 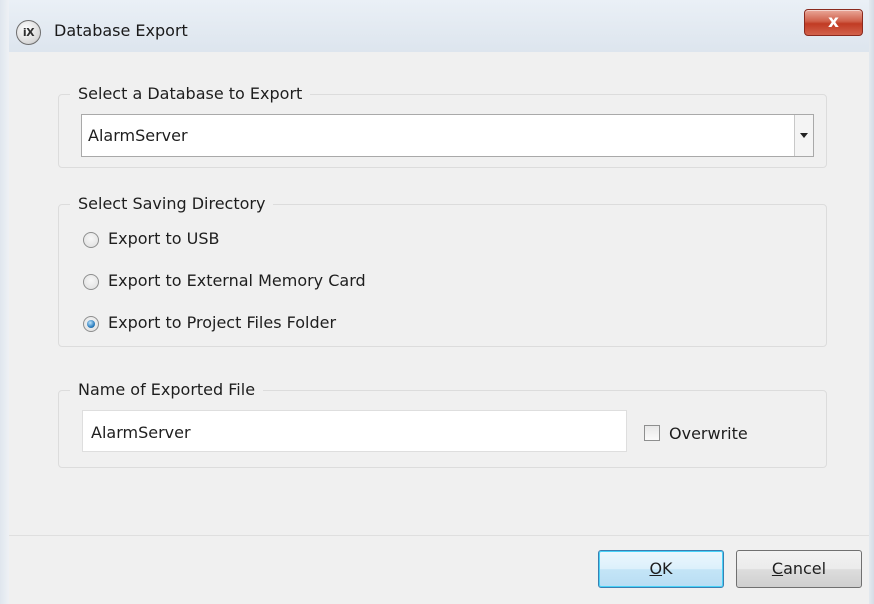 What do you see at coordinates (805, 568) in the screenshot?
I see `cancel-label-rest: ancel` at bounding box center [805, 568].